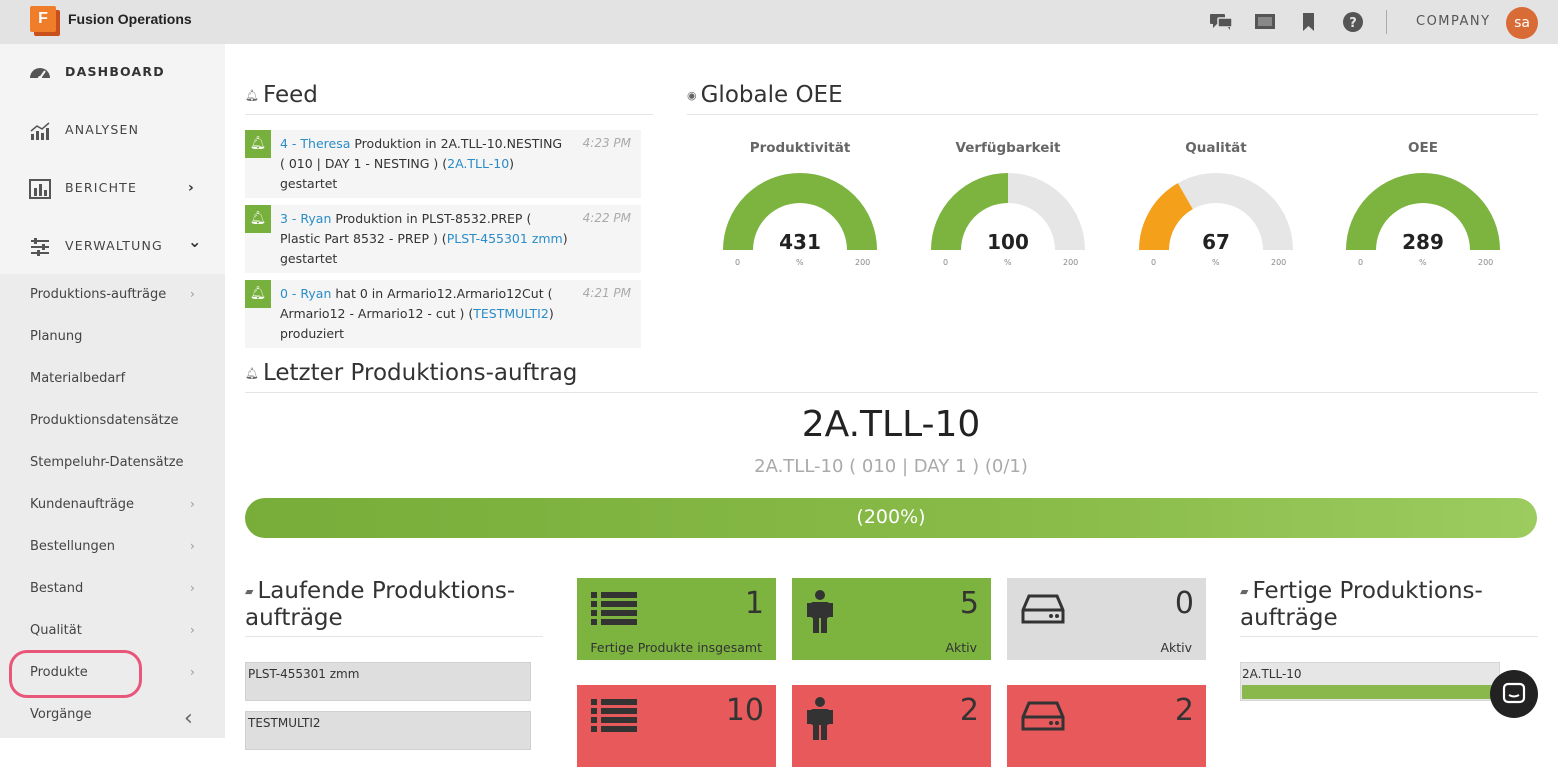 The height and width of the screenshot is (767, 1558). Describe the element at coordinates (112, 463) in the screenshot. I see `sidebar-item-stempeluhr: Stempeluhr-Datensätze` at that location.